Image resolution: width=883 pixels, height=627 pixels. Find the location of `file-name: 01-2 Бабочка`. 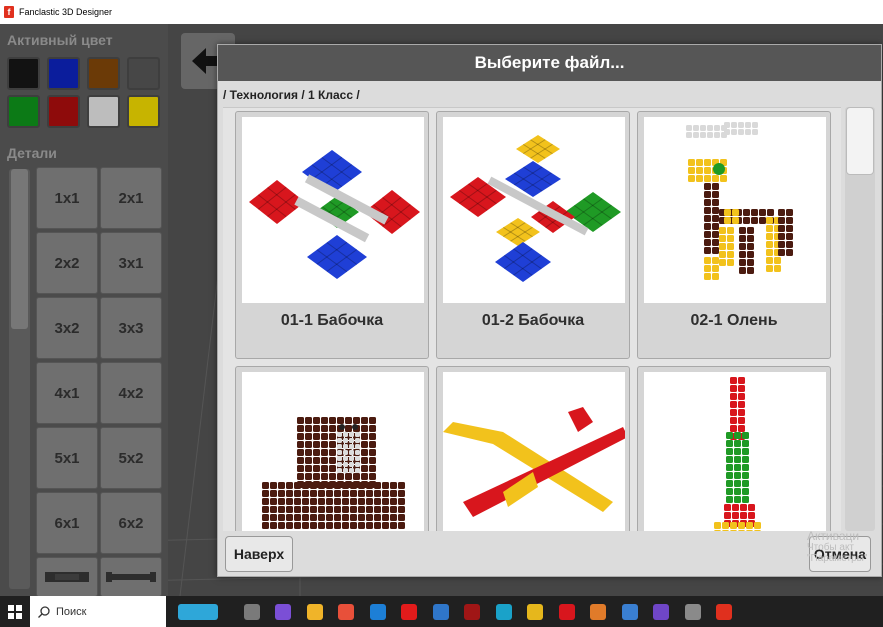

file-name: 01-2 Бабочка is located at coordinates (533, 320).